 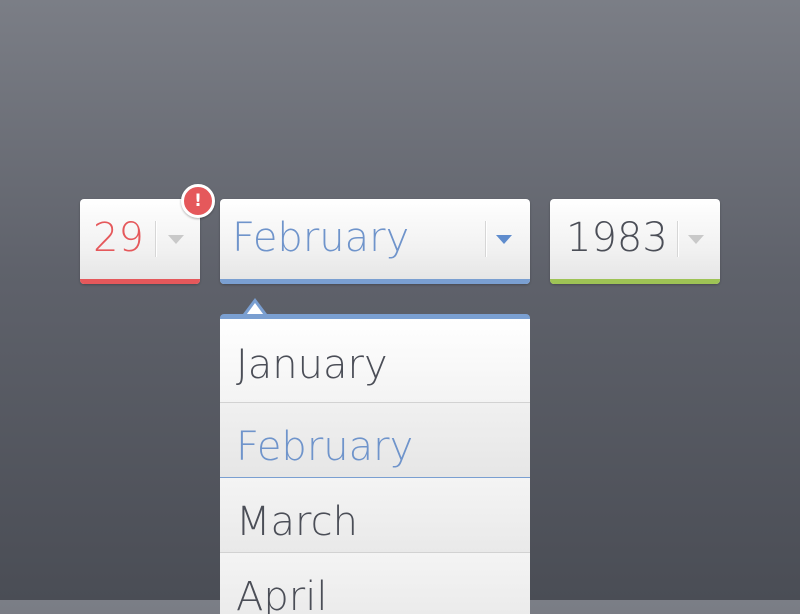 What do you see at coordinates (140, 281) in the screenshot?
I see `day-error-bar` at bounding box center [140, 281].